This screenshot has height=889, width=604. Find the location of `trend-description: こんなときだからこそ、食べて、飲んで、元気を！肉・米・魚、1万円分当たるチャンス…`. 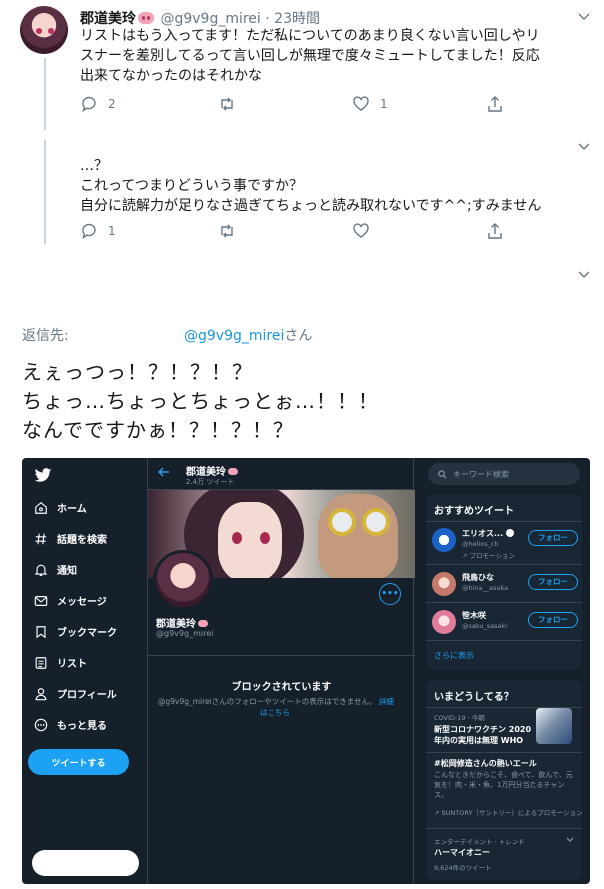

trend-description: こんなときだからこそ、食べて、飲んで、元気を！肉・米・魚、1万円分当たるチャンス… is located at coordinates (503, 785).